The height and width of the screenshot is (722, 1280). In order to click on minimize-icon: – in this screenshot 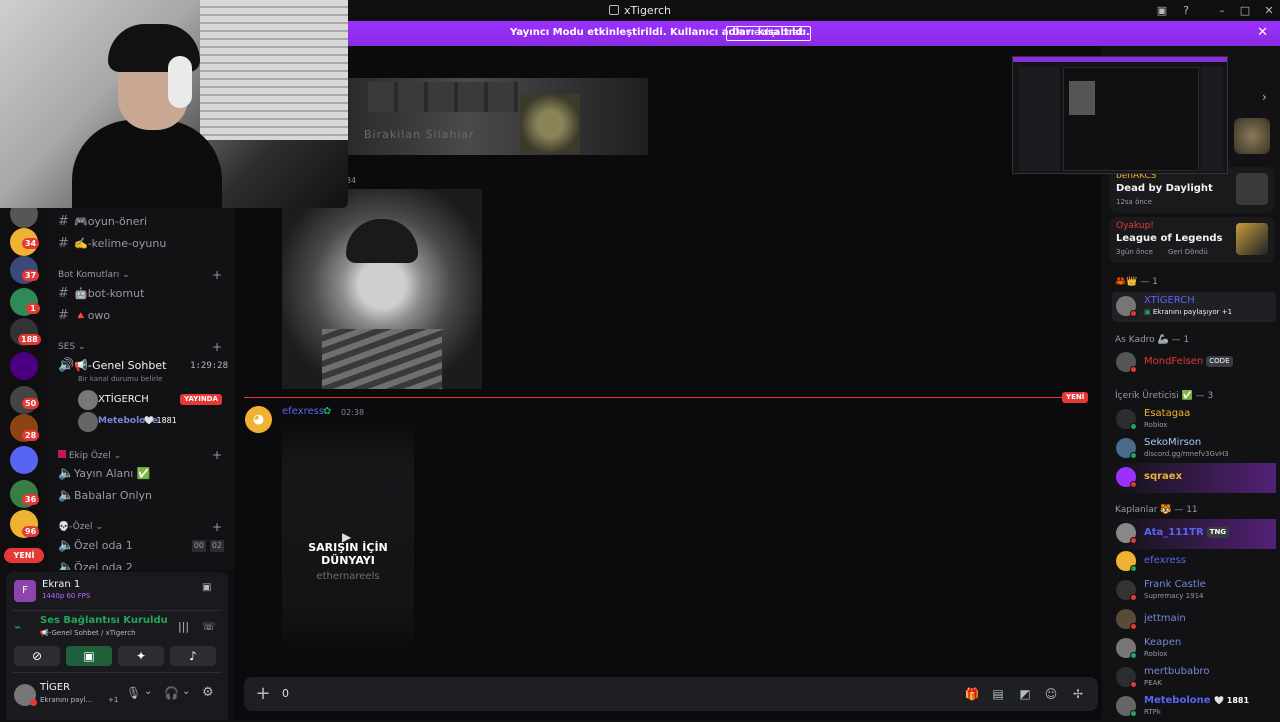, I will do `click(1222, 11)`.